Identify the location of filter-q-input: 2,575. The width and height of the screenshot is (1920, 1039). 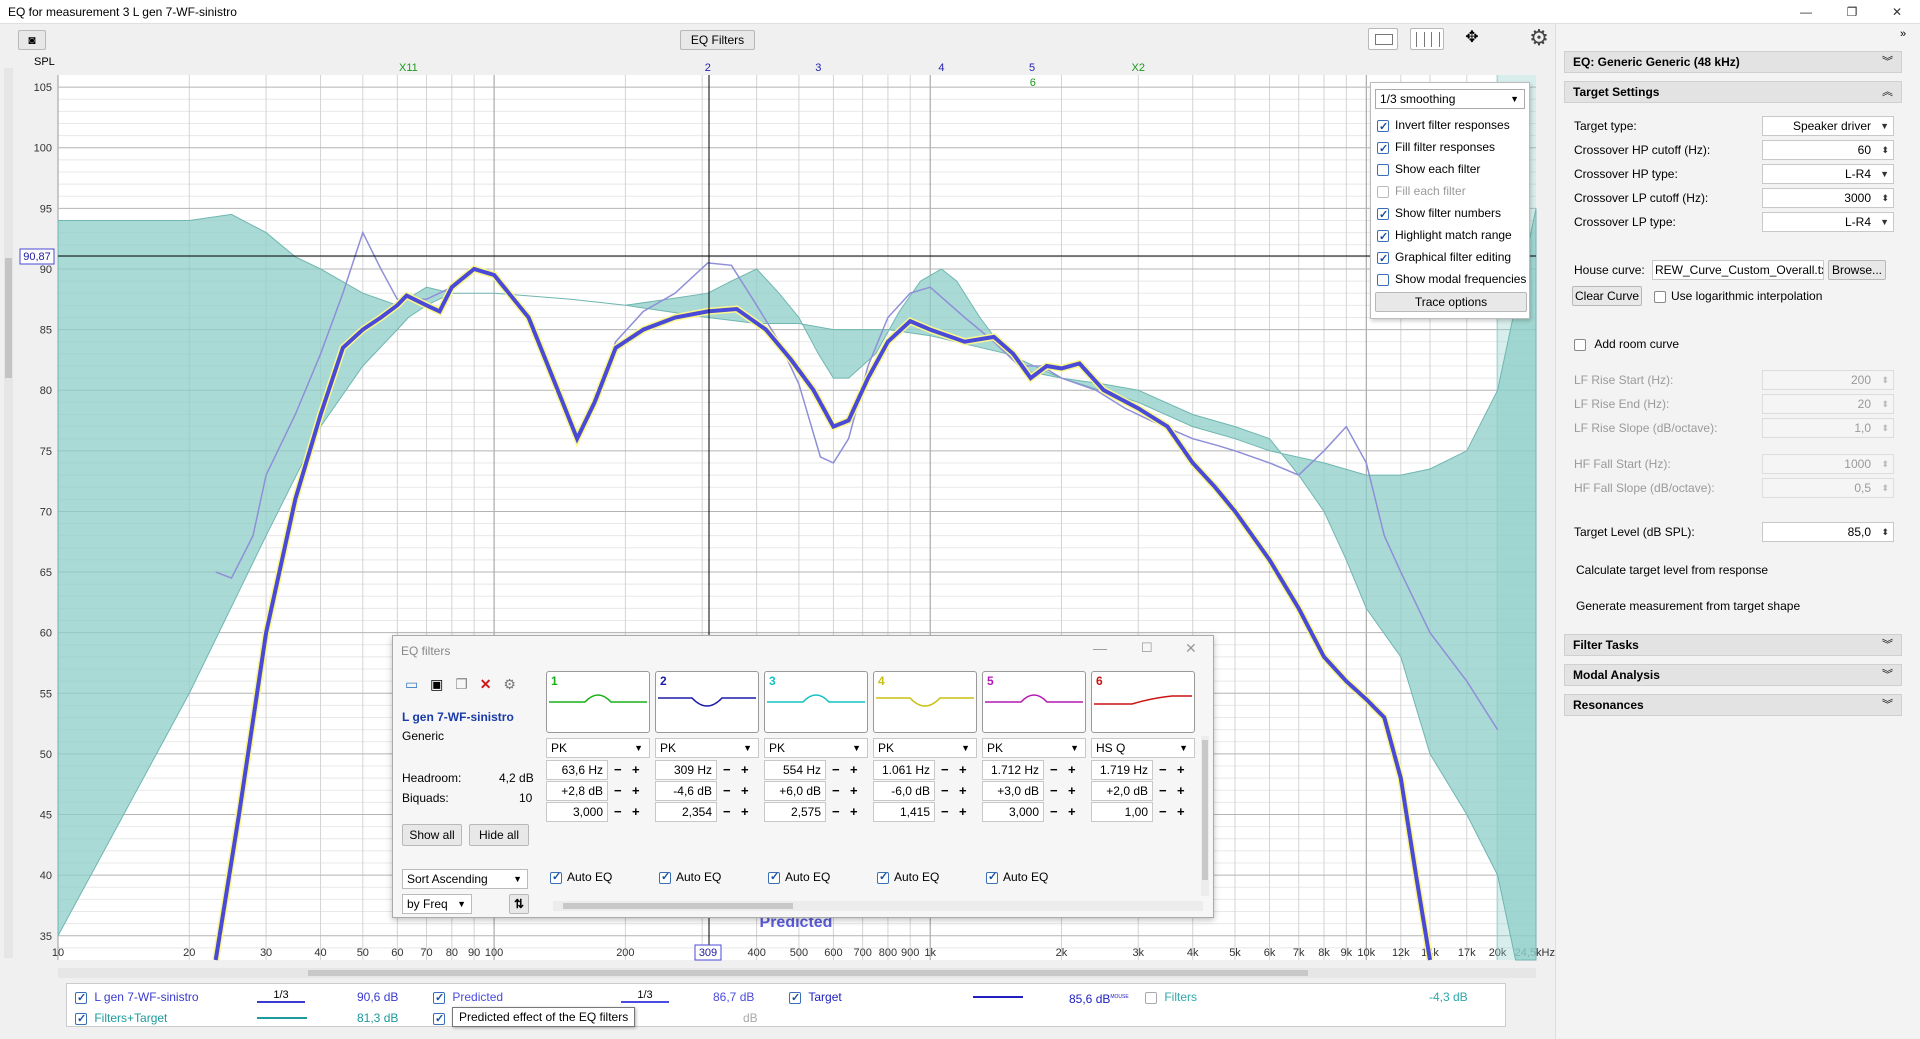
(795, 812).